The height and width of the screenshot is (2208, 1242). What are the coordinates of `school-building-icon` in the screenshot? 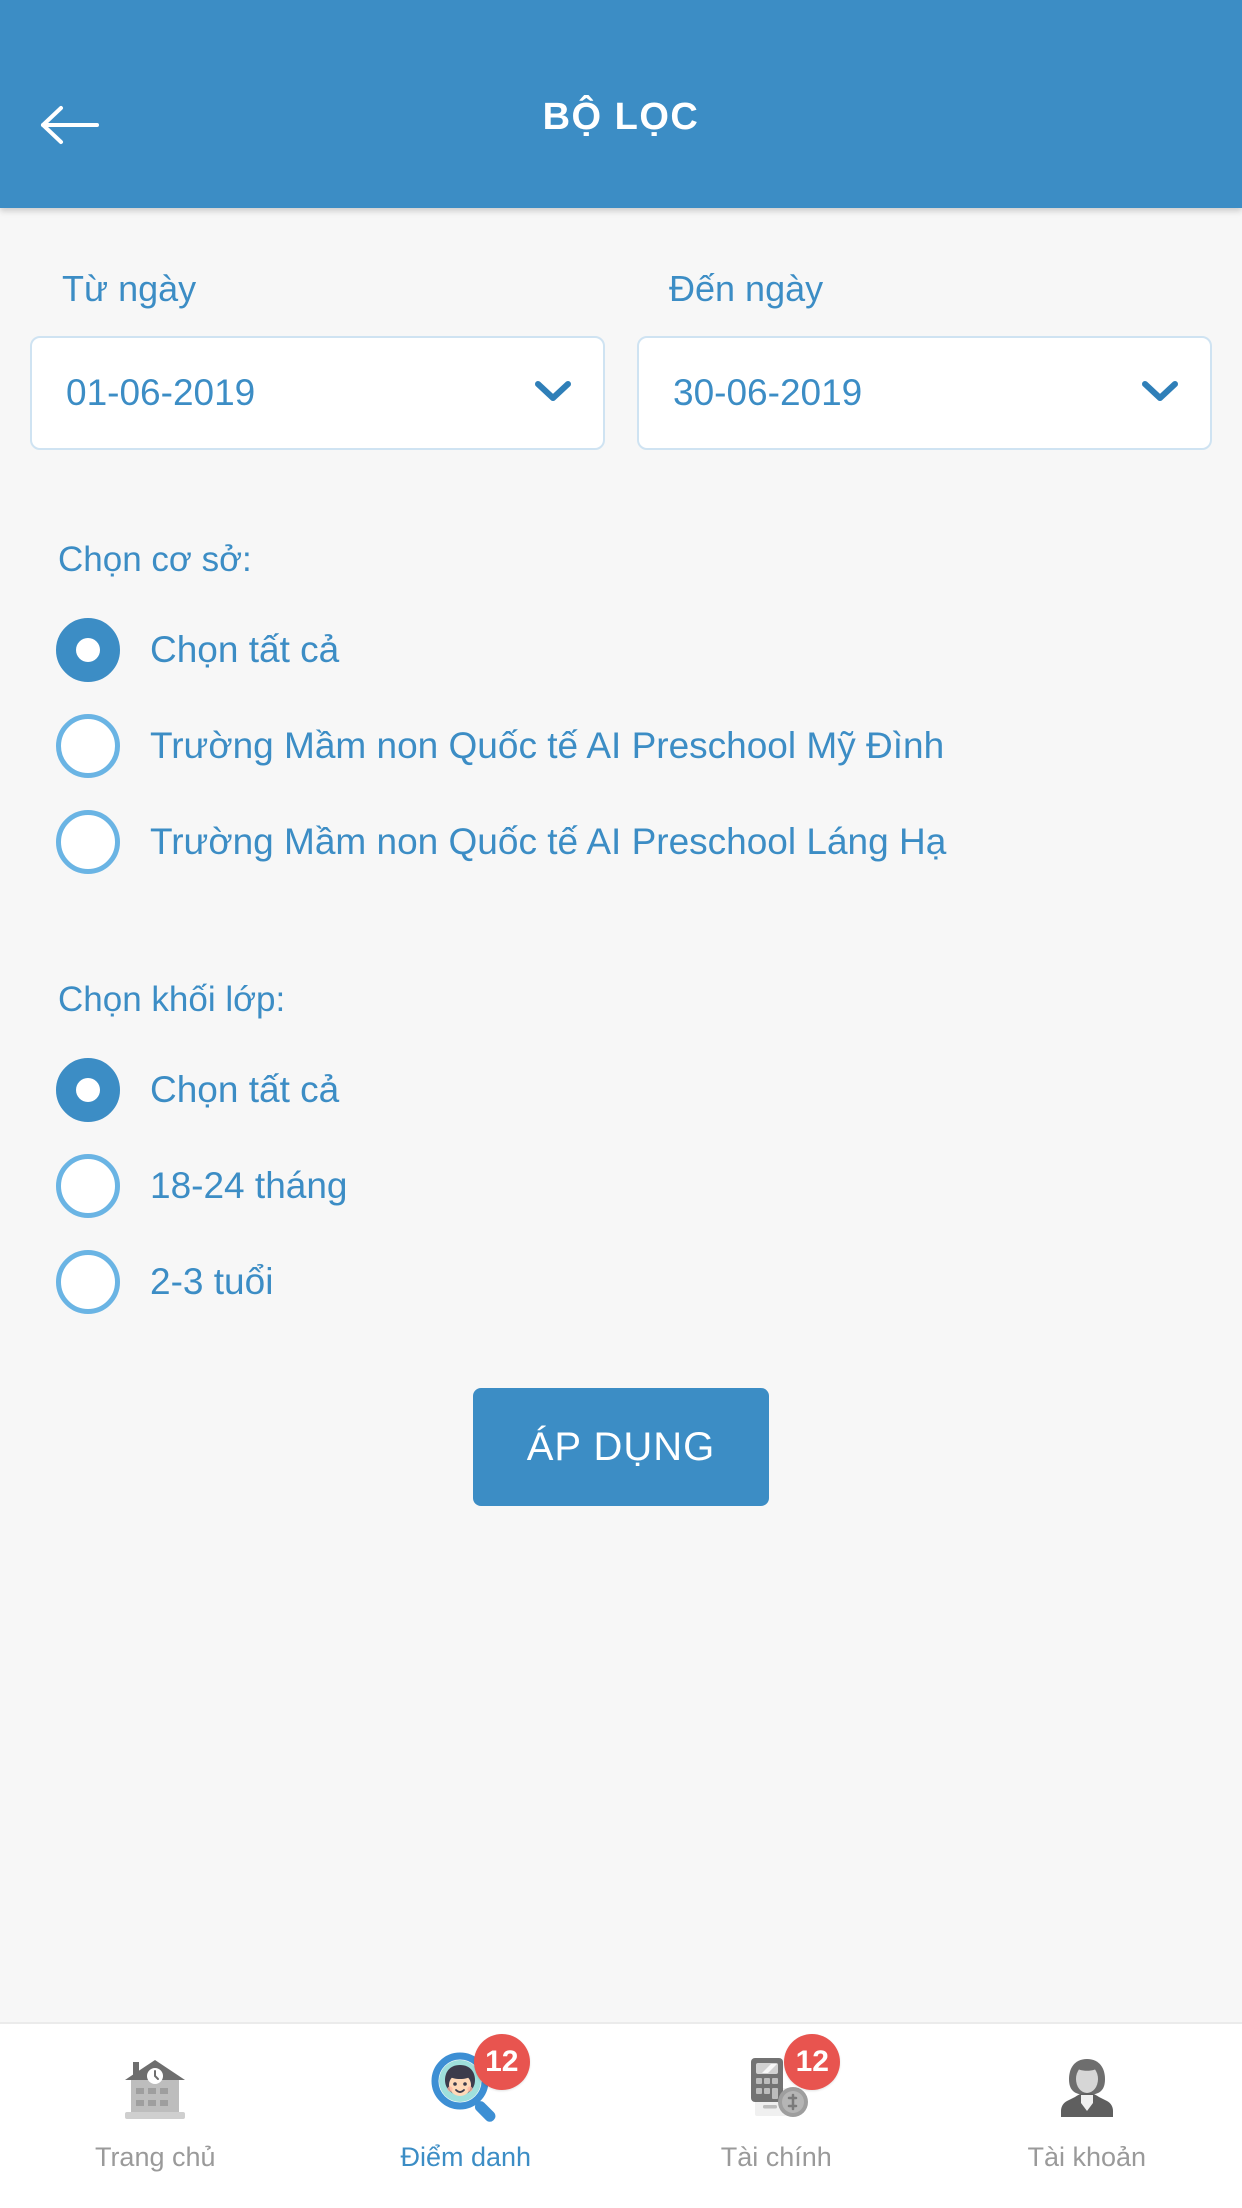 It's located at (155, 2088).